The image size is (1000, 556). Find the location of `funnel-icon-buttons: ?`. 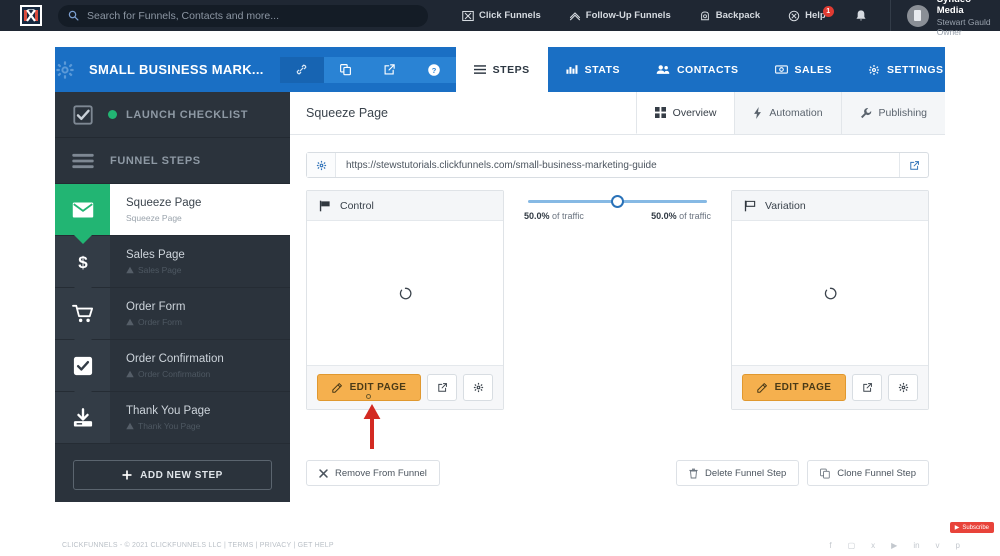

funnel-icon-buttons: ? is located at coordinates (367, 69).